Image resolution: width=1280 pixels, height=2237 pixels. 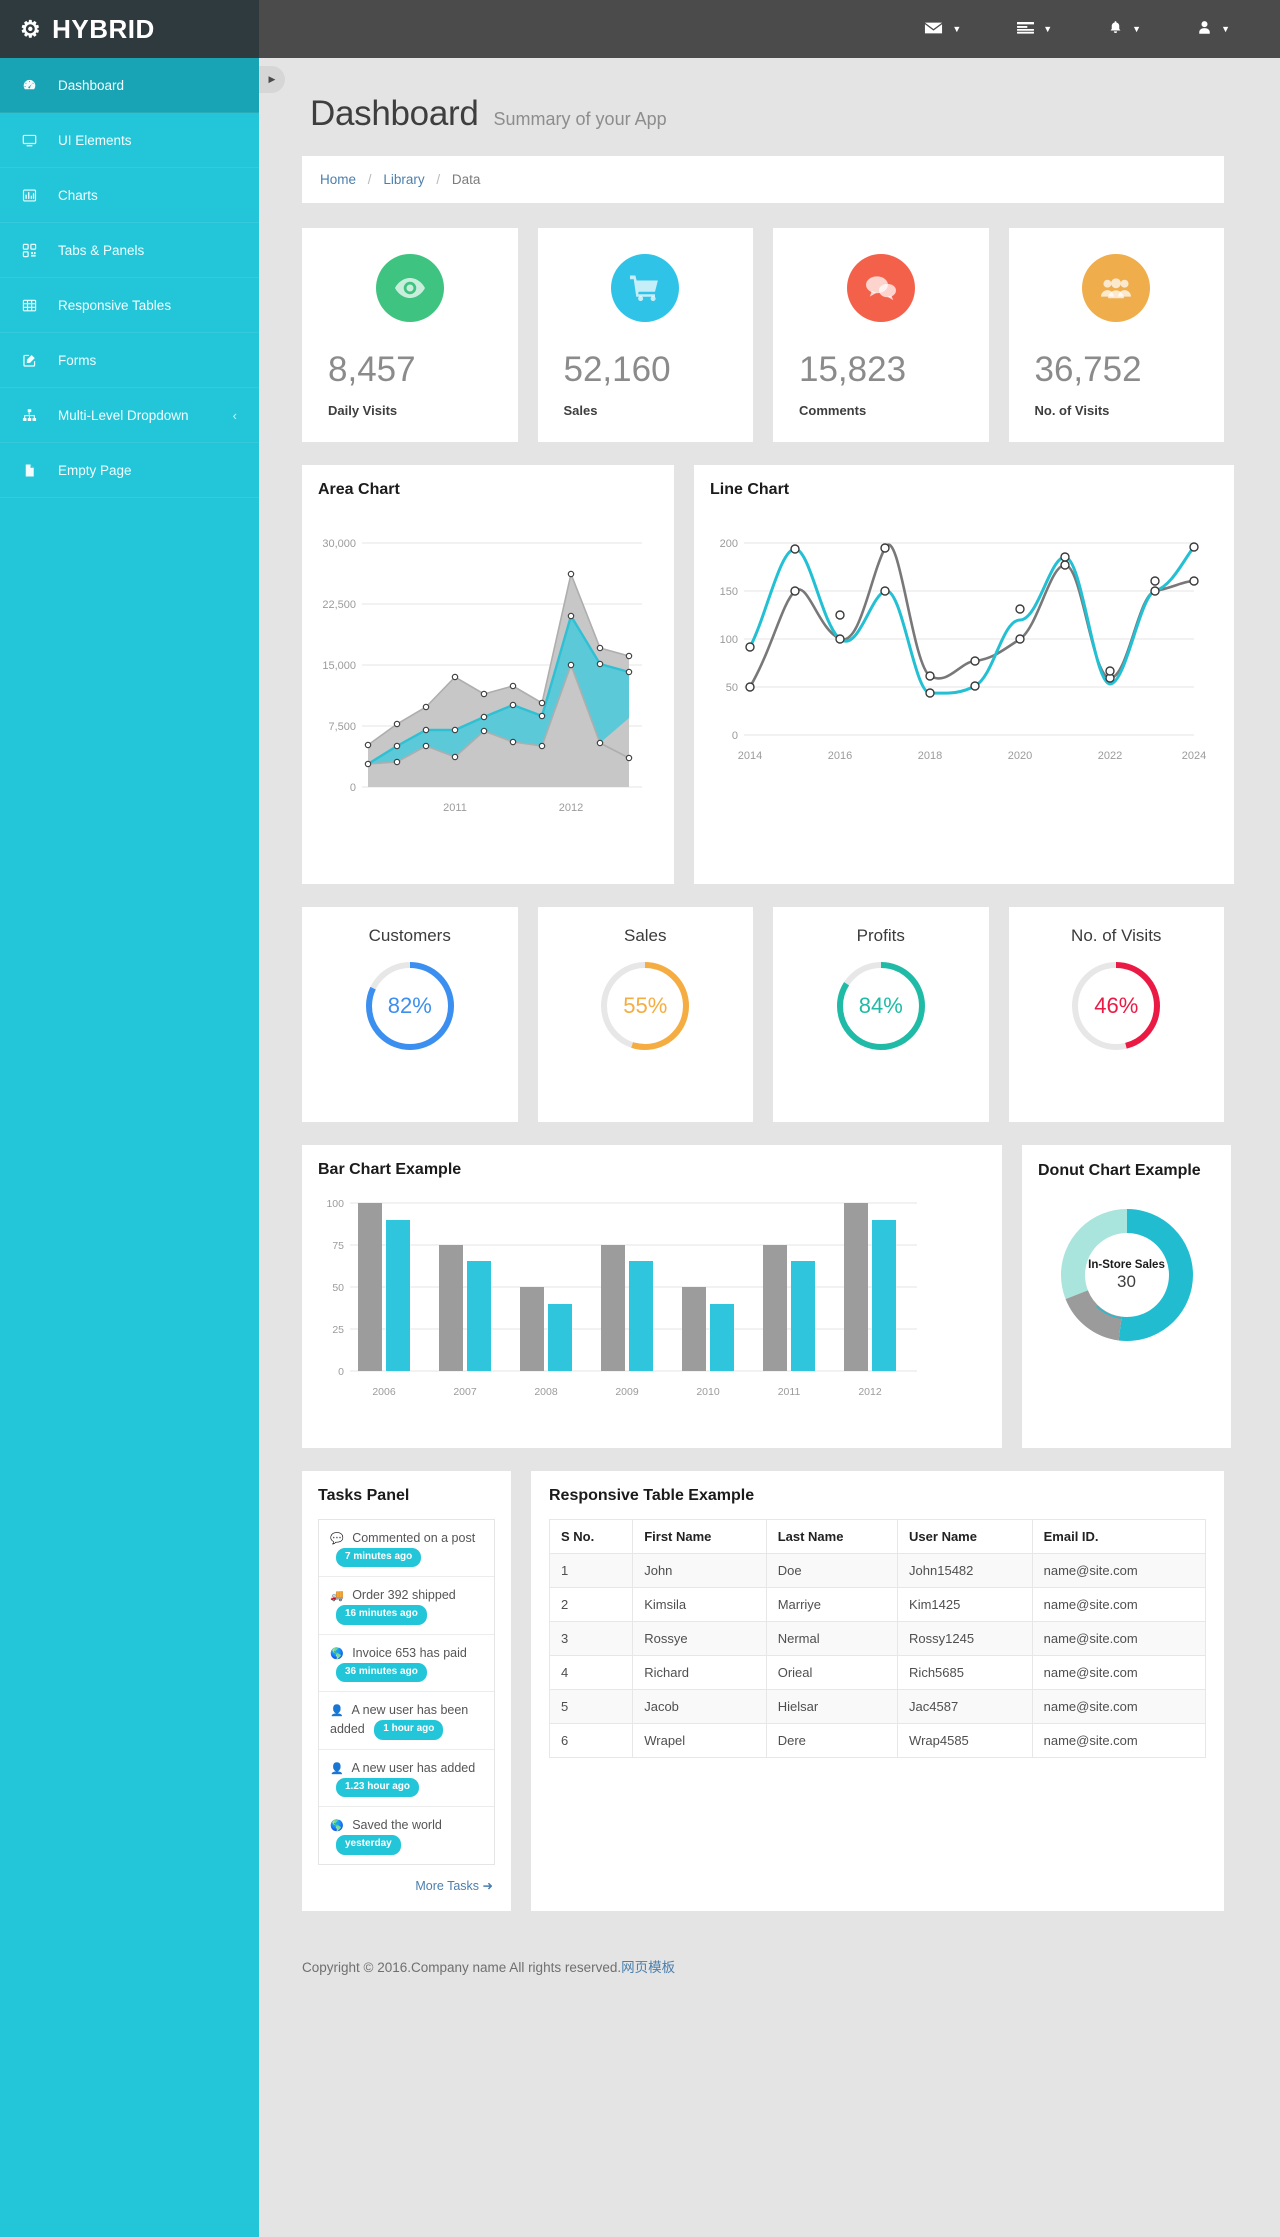 I want to click on sidebar-item-label: Charts, so click(x=78, y=195).